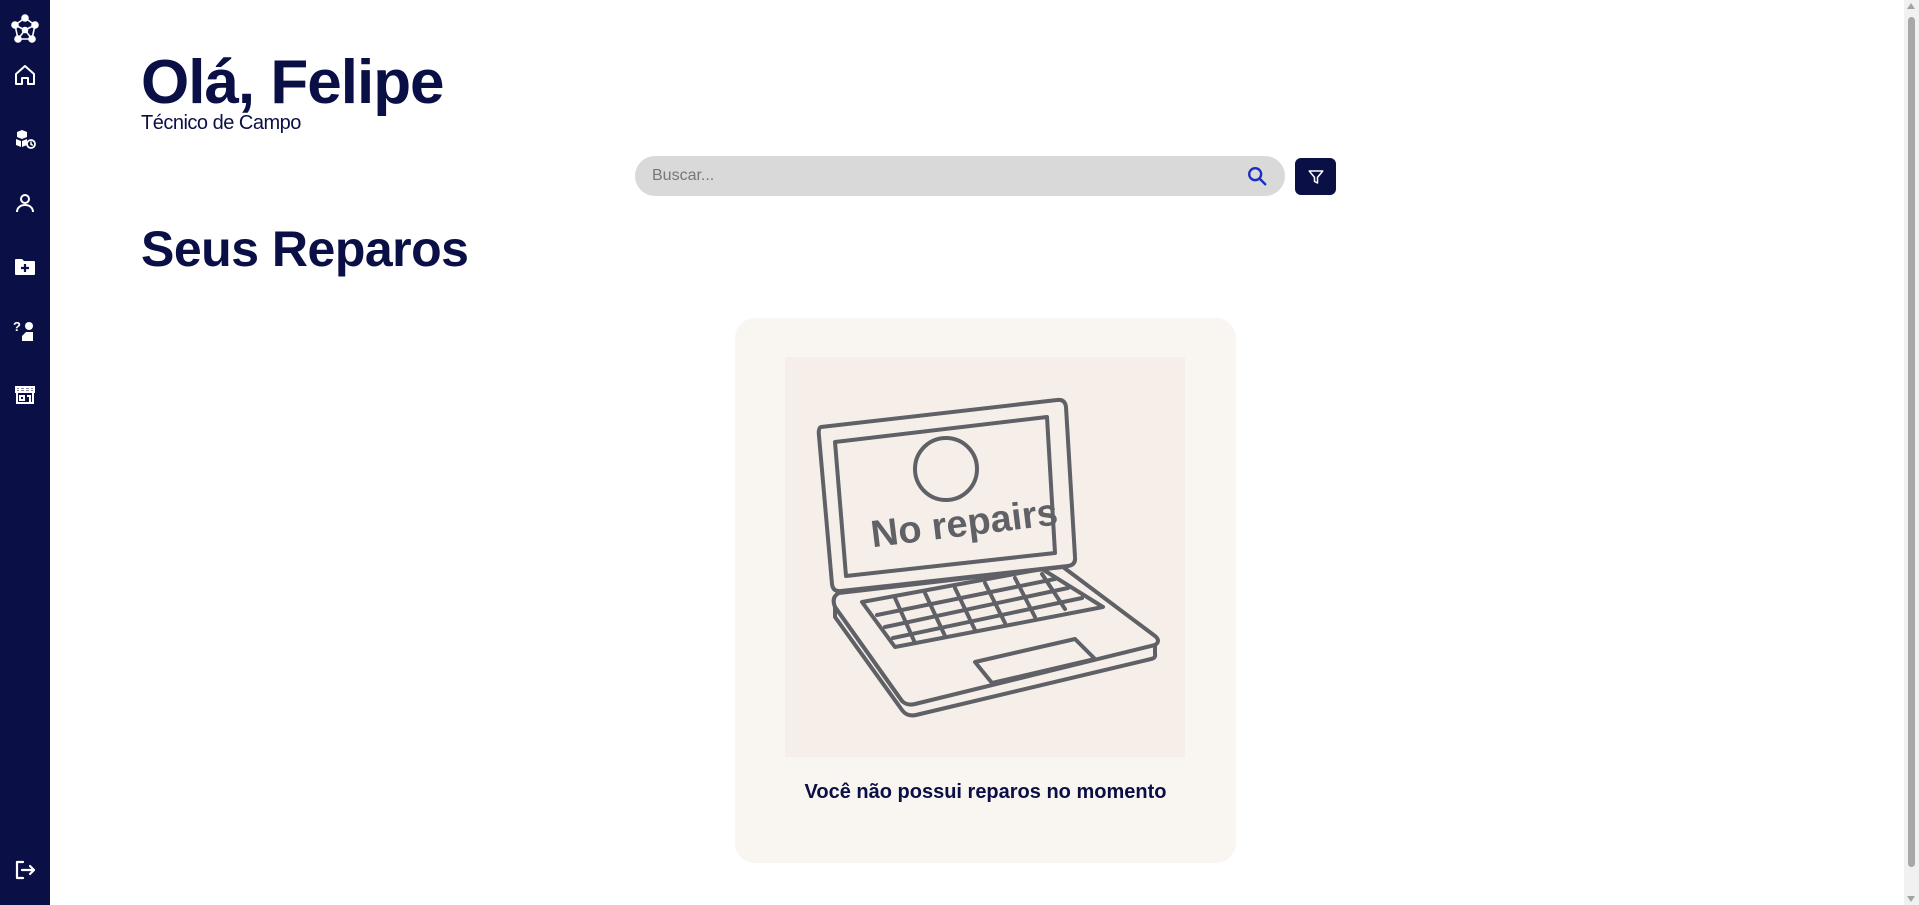  I want to click on user-role: Técnico de Campo, so click(221, 123).